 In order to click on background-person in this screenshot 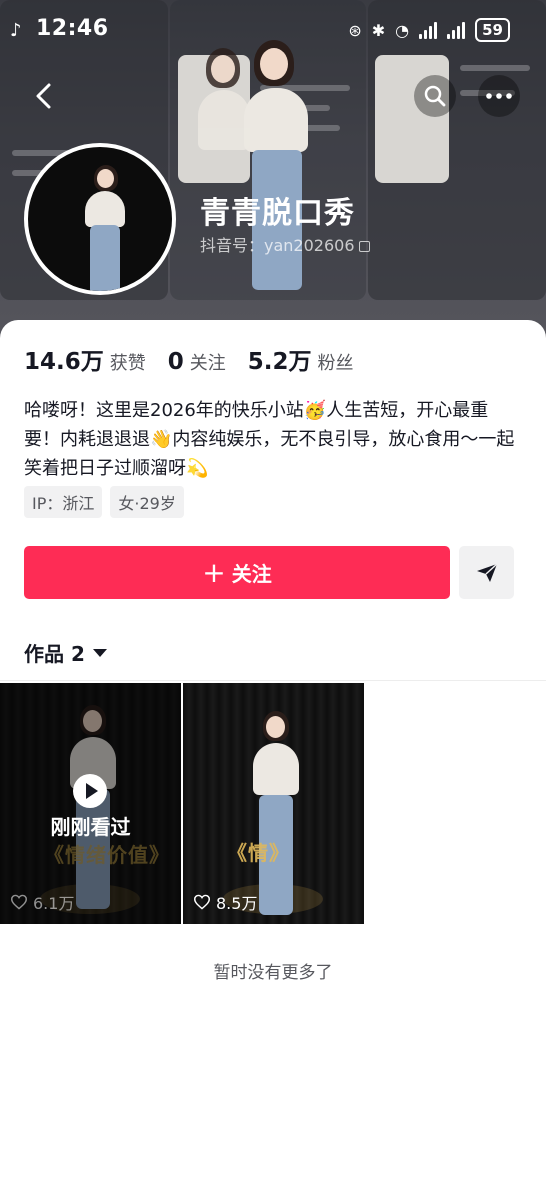, I will do `click(226, 118)`.